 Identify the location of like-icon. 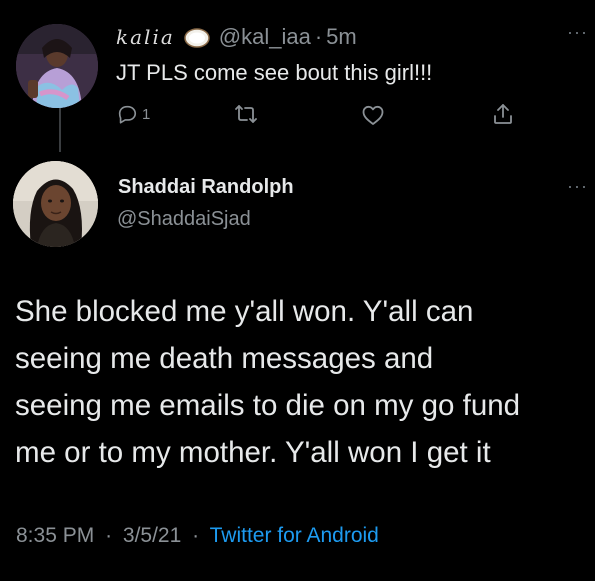
(373, 115).